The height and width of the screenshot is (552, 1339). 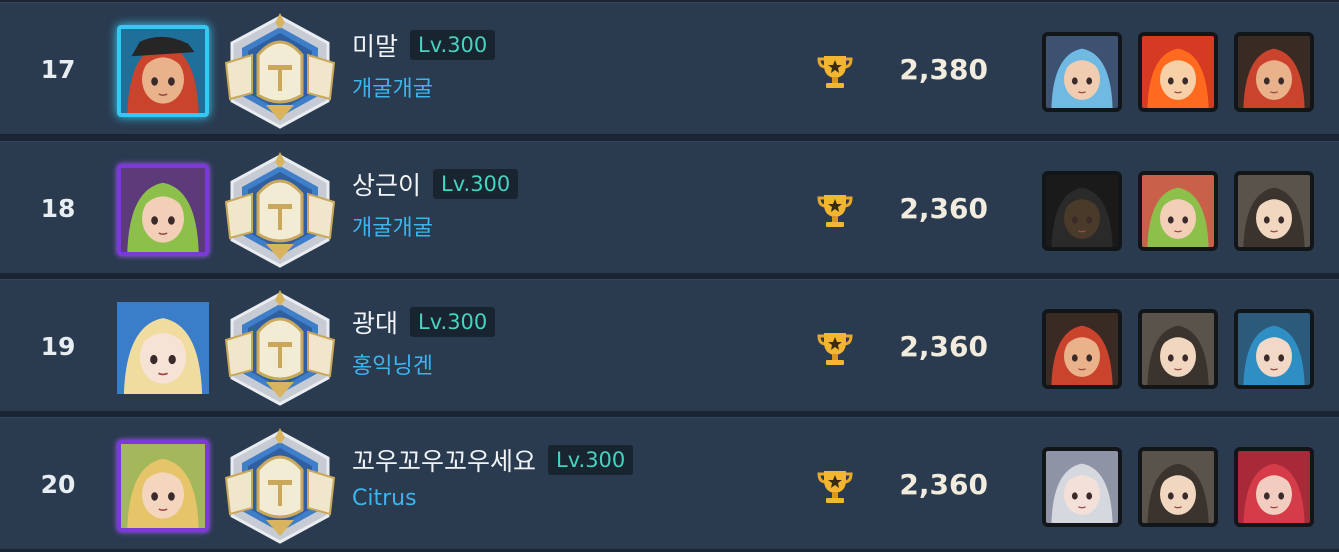 I want to click on player-name-line: 꼬우꼬우꼬우세요 Lv.300, so click(x=493, y=460).